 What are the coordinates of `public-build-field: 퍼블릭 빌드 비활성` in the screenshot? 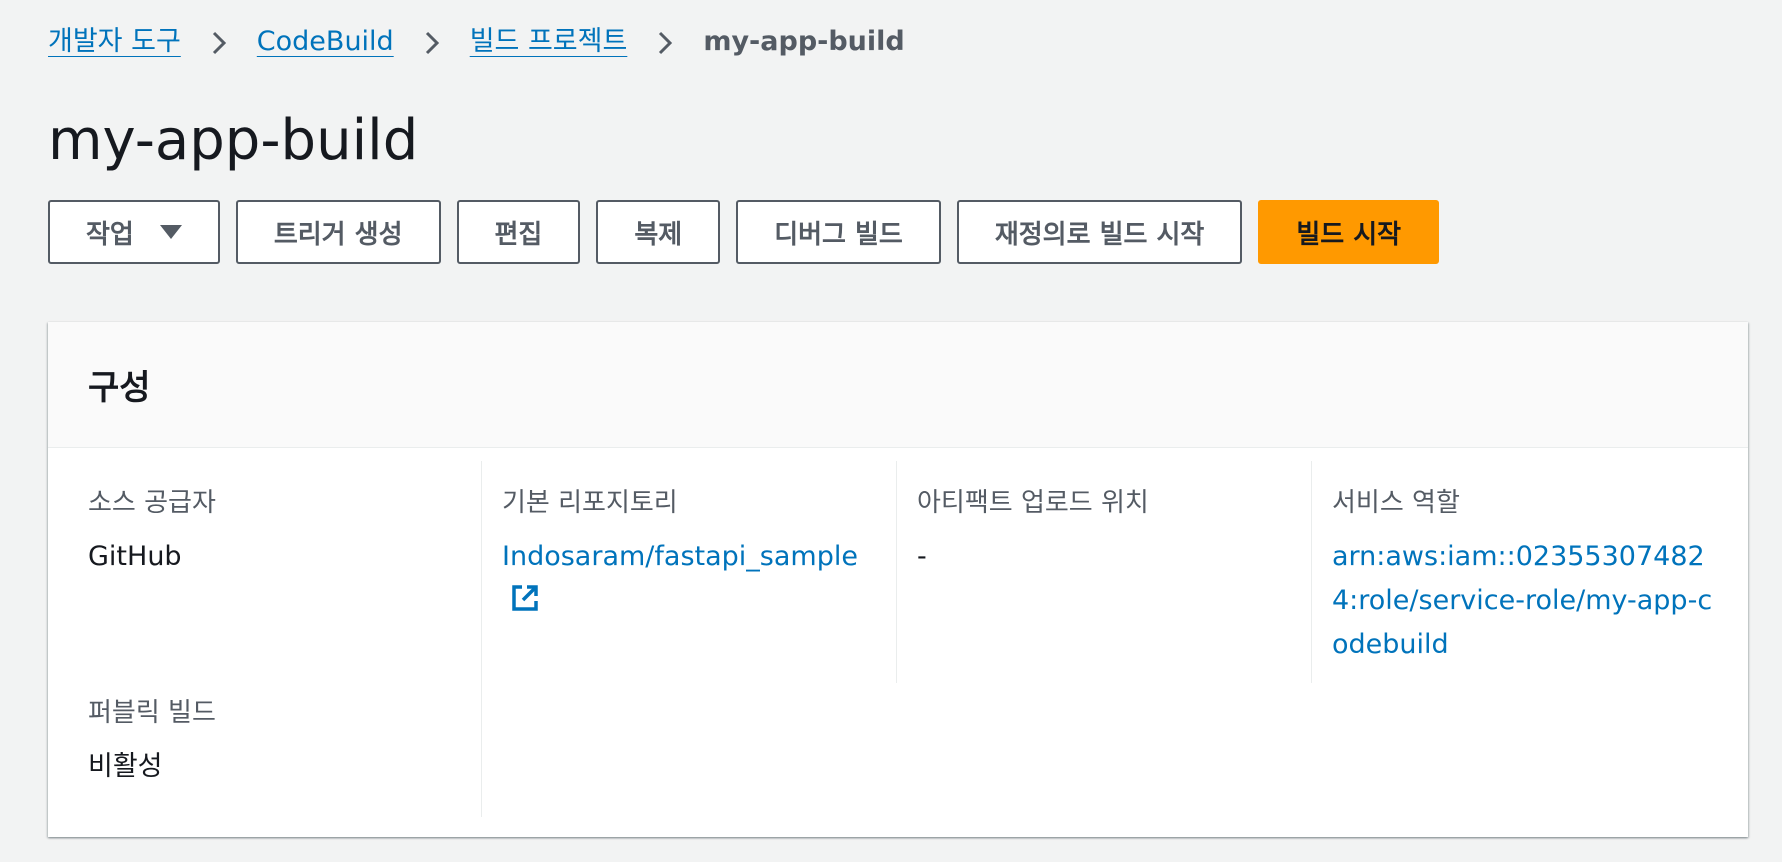 It's located at (284, 741).